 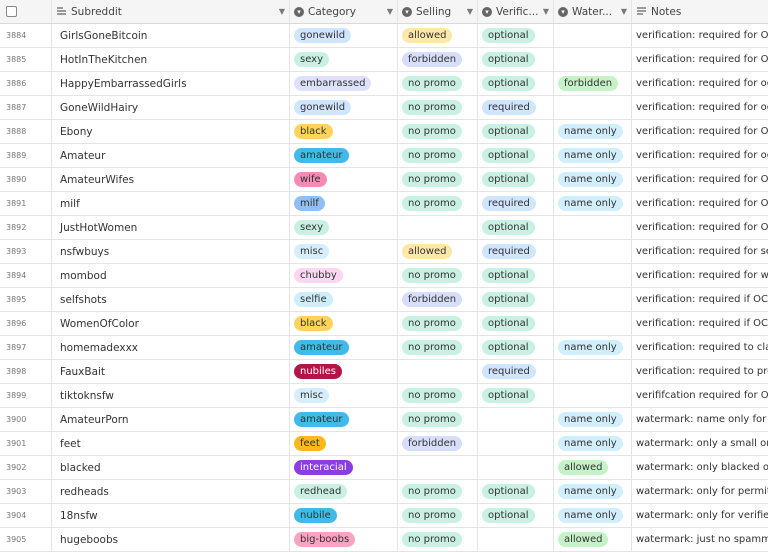 What do you see at coordinates (171, 443) in the screenshot?
I see `subreddit-cell: feet` at bounding box center [171, 443].